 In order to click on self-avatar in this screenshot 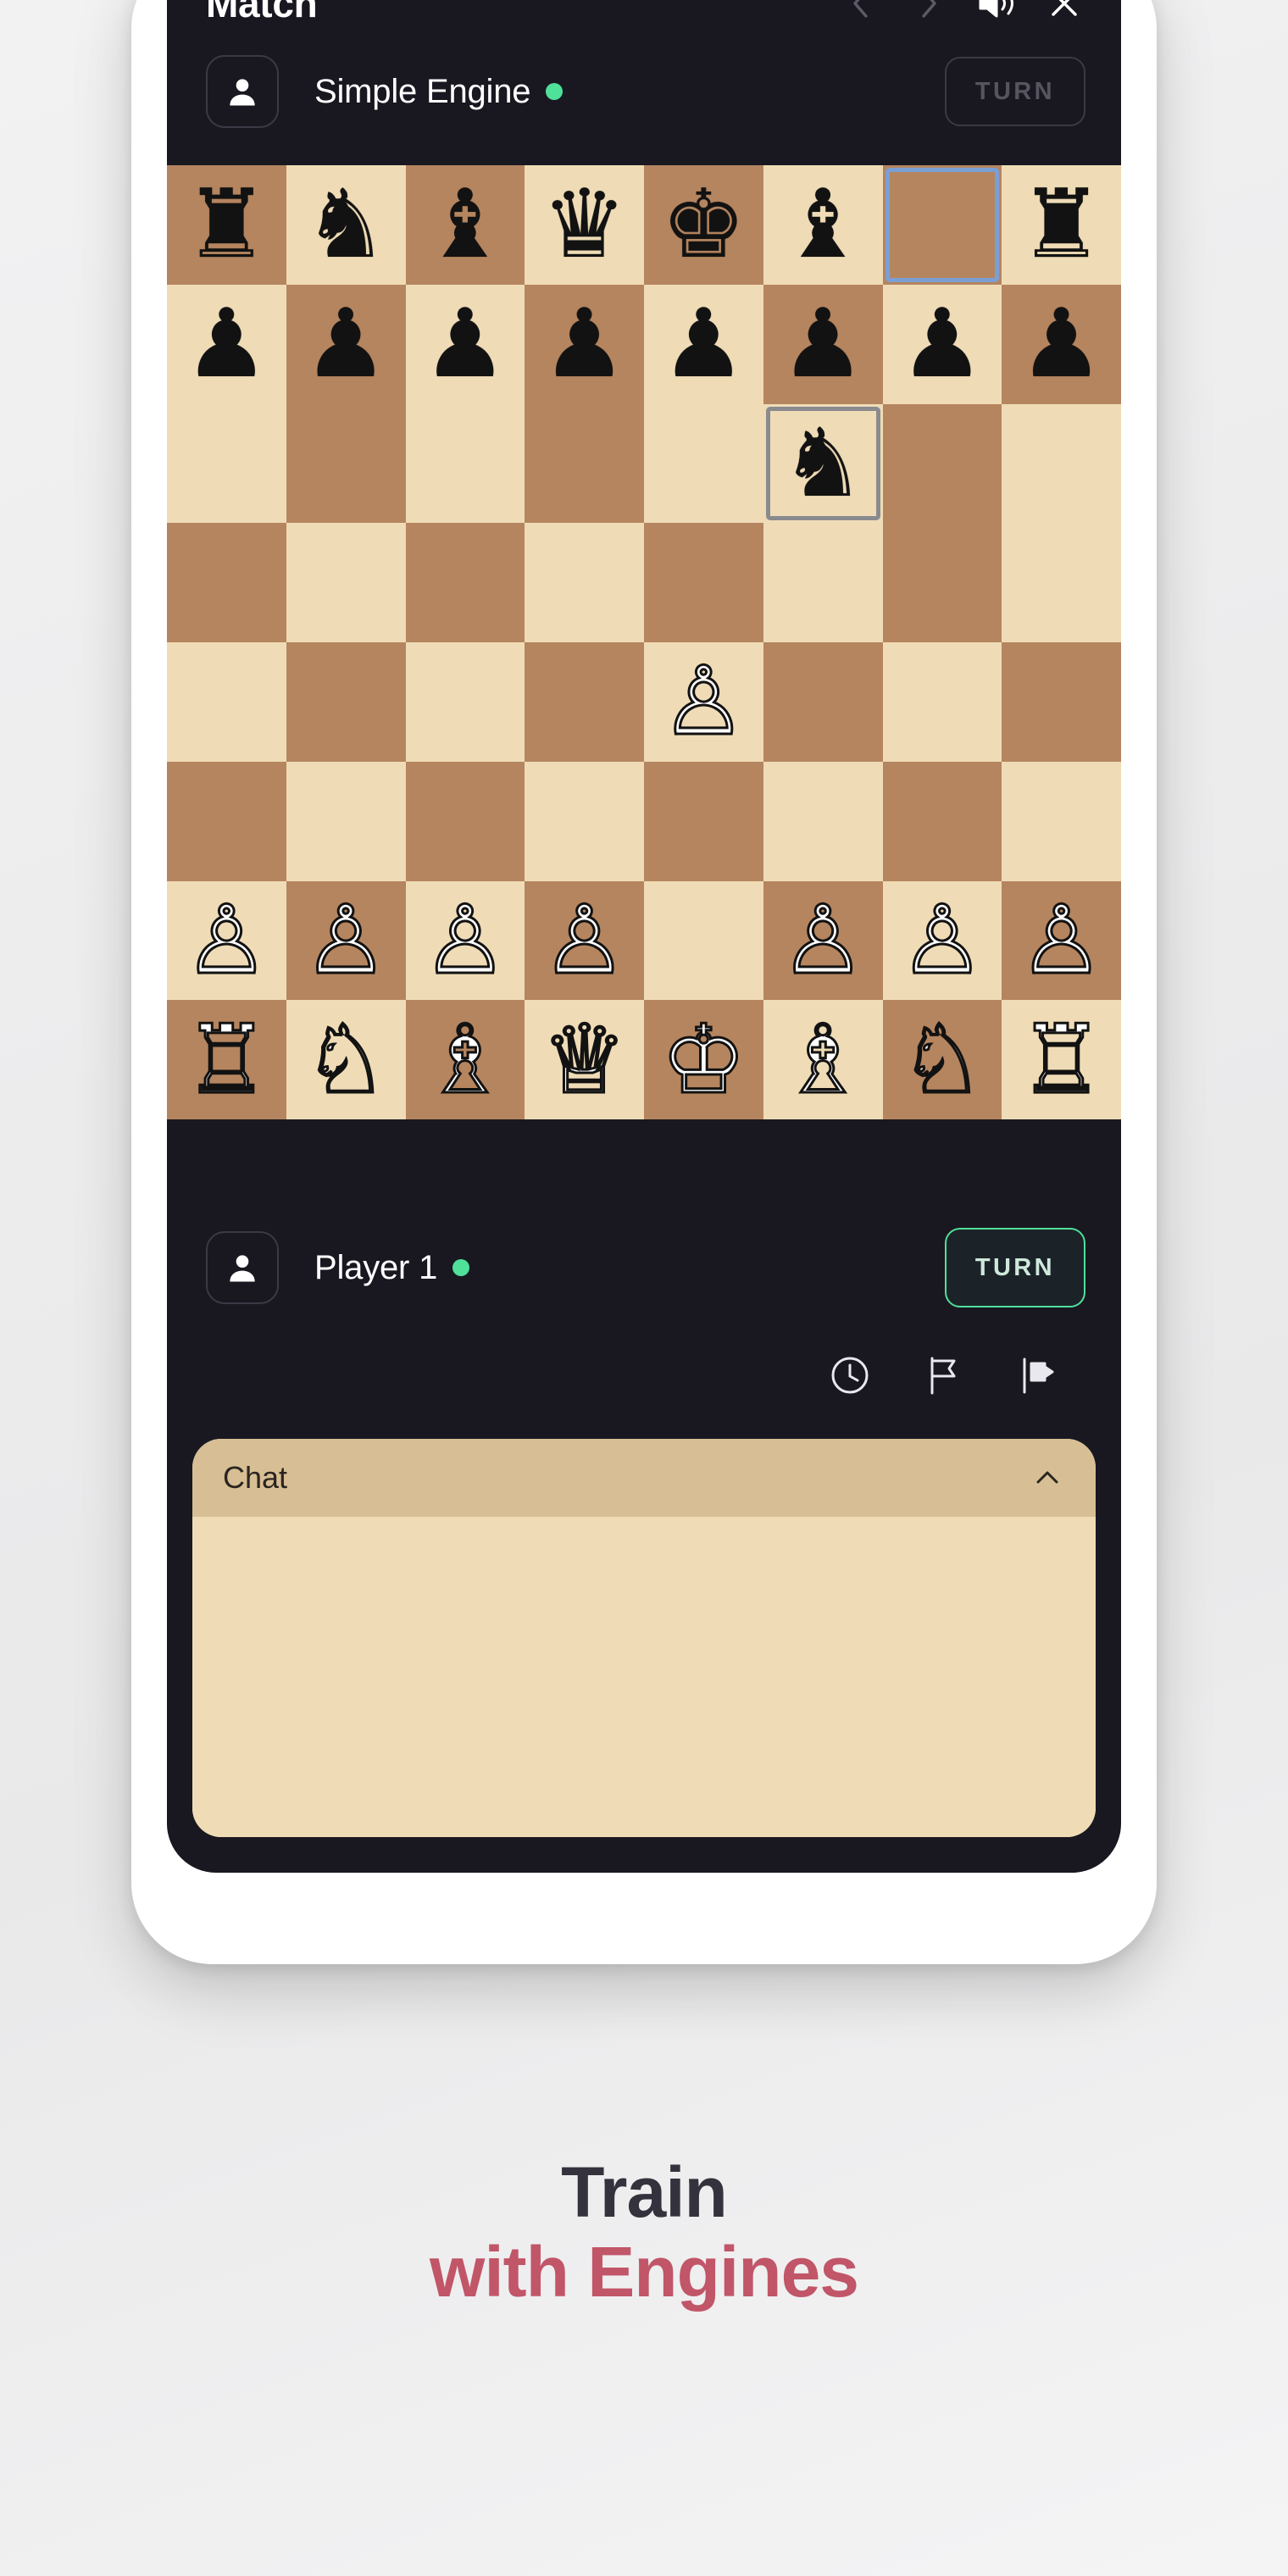, I will do `click(242, 1267)`.